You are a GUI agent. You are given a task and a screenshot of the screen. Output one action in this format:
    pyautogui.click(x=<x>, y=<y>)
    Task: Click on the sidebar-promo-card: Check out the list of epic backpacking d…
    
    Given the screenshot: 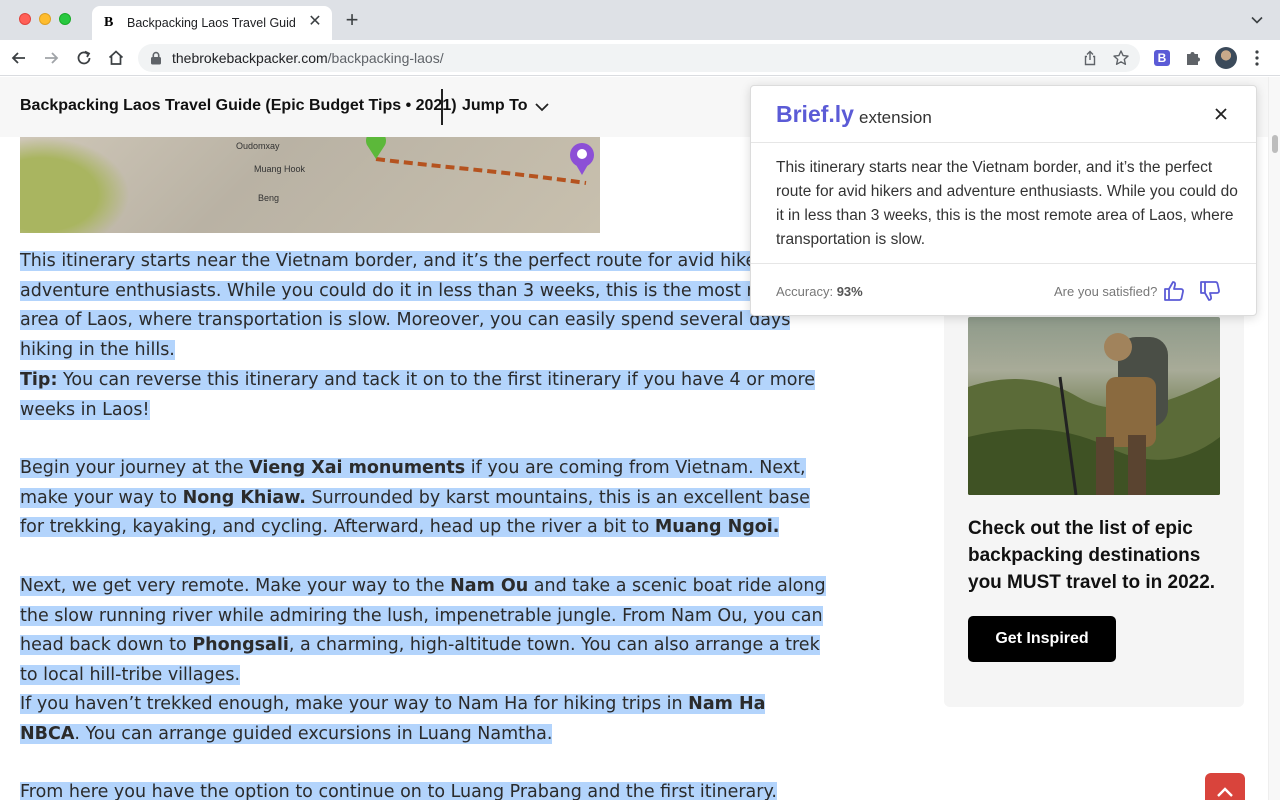 What is the action you would take?
    pyautogui.click(x=1094, y=492)
    